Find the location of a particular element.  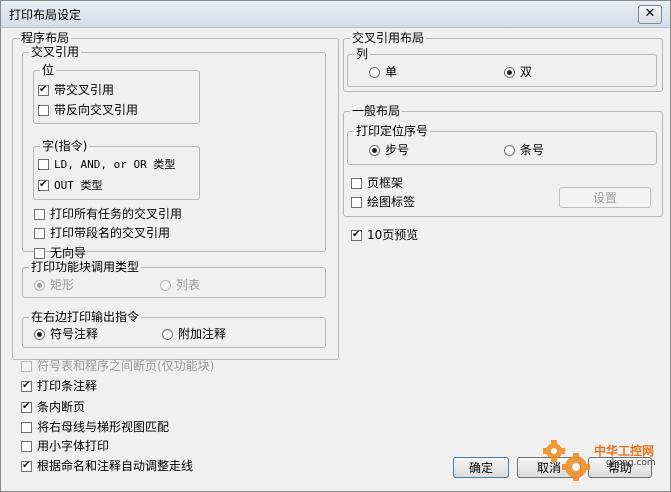

ten-page-preview-checkbox: 10页预览 is located at coordinates (384, 235).